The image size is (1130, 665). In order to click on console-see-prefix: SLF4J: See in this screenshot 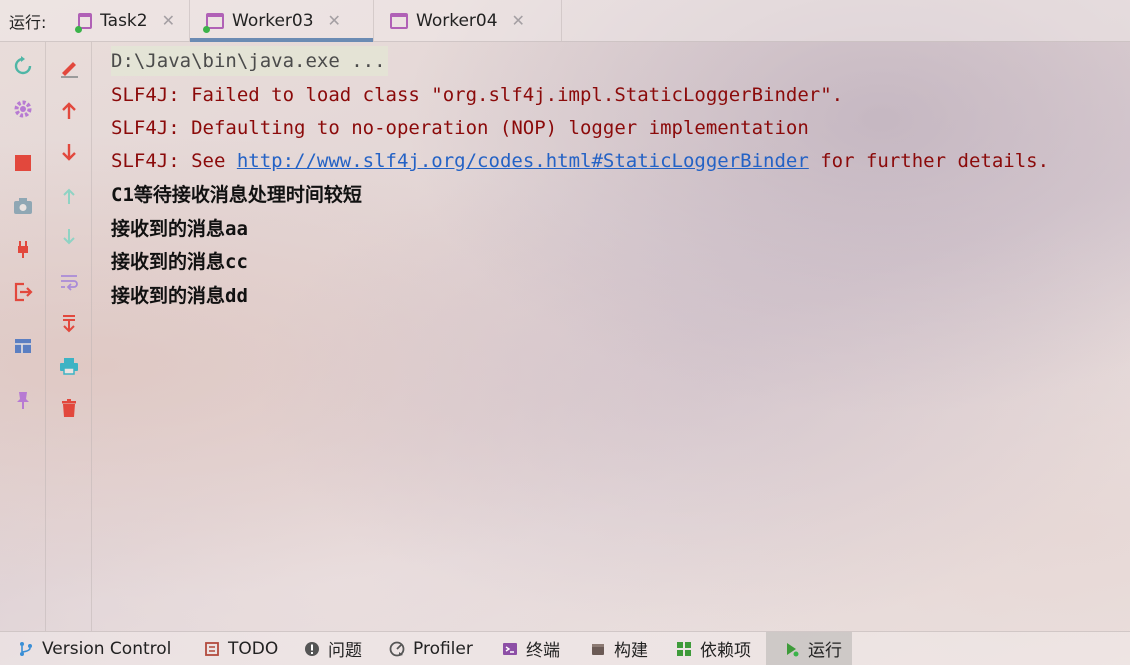, I will do `click(174, 161)`.